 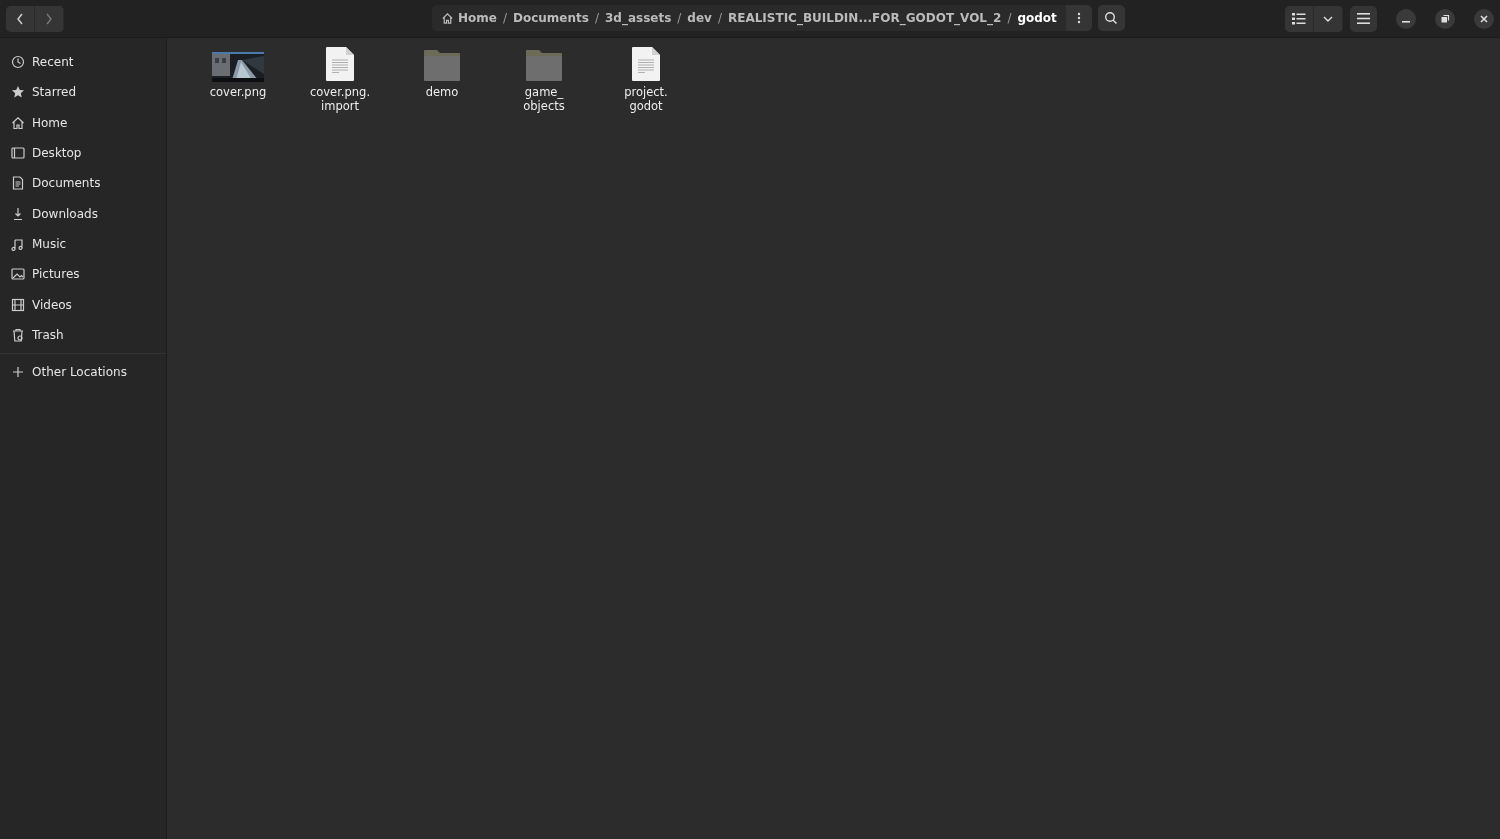 I want to click on search-button, so click(x=1111, y=18).